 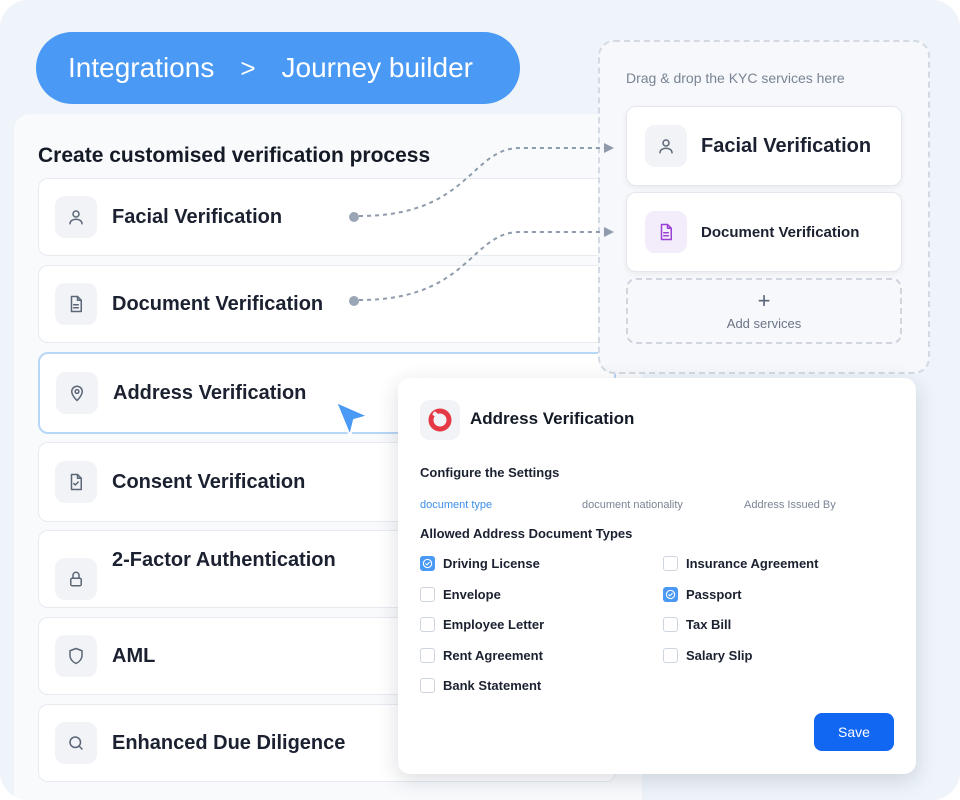 What do you see at coordinates (490, 472) in the screenshot?
I see `configure-settings-label: Configure the Settings` at bounding box center [490, 472].